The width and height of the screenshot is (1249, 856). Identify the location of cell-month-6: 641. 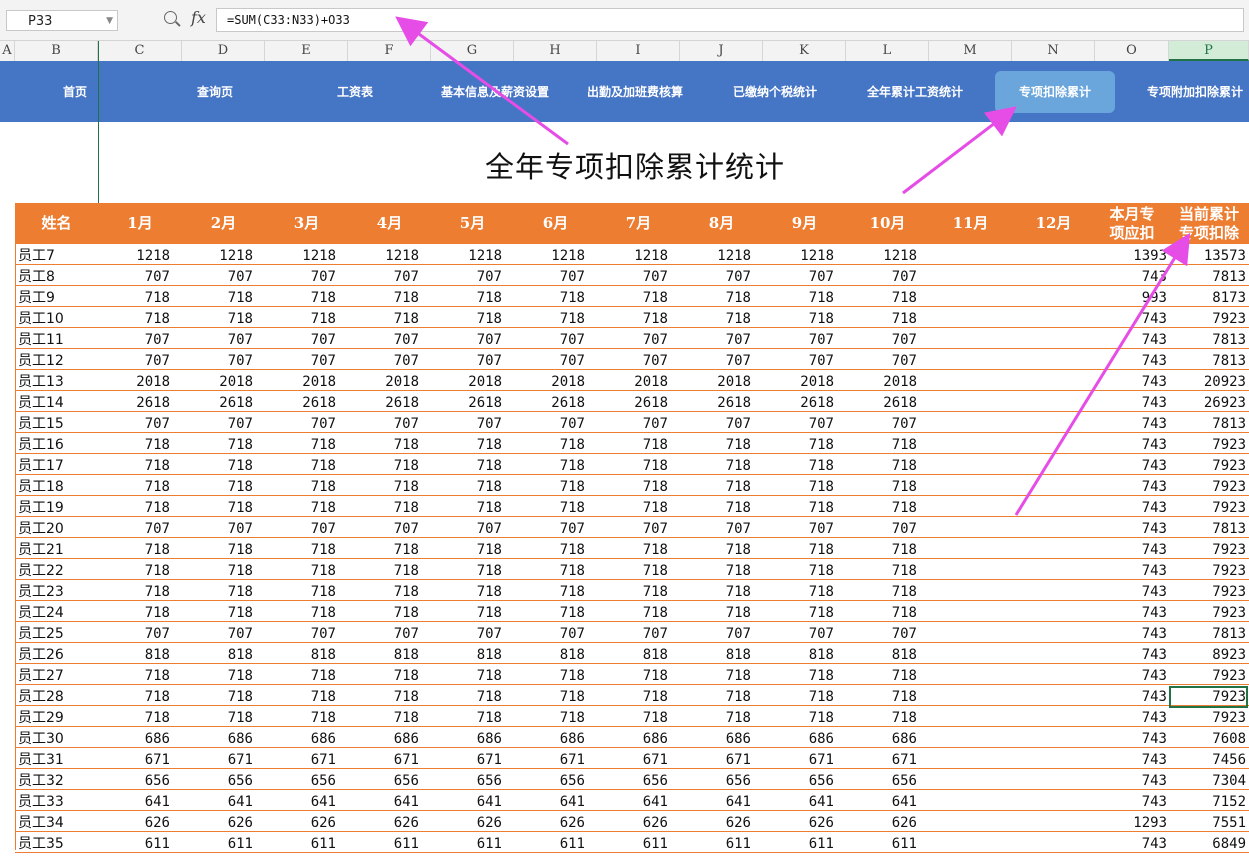
(555, 800).